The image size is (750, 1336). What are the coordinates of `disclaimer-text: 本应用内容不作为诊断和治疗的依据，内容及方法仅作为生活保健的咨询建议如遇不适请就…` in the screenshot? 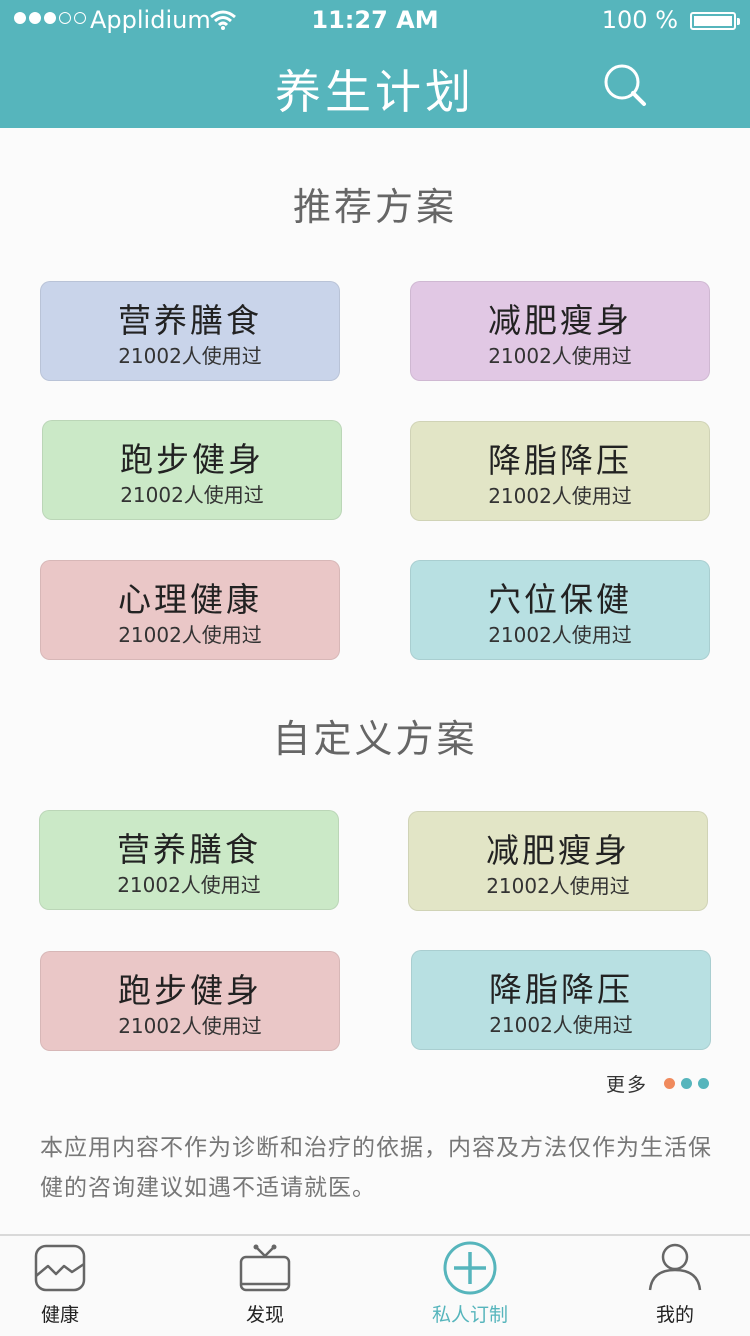 It's located at (376, 1168).